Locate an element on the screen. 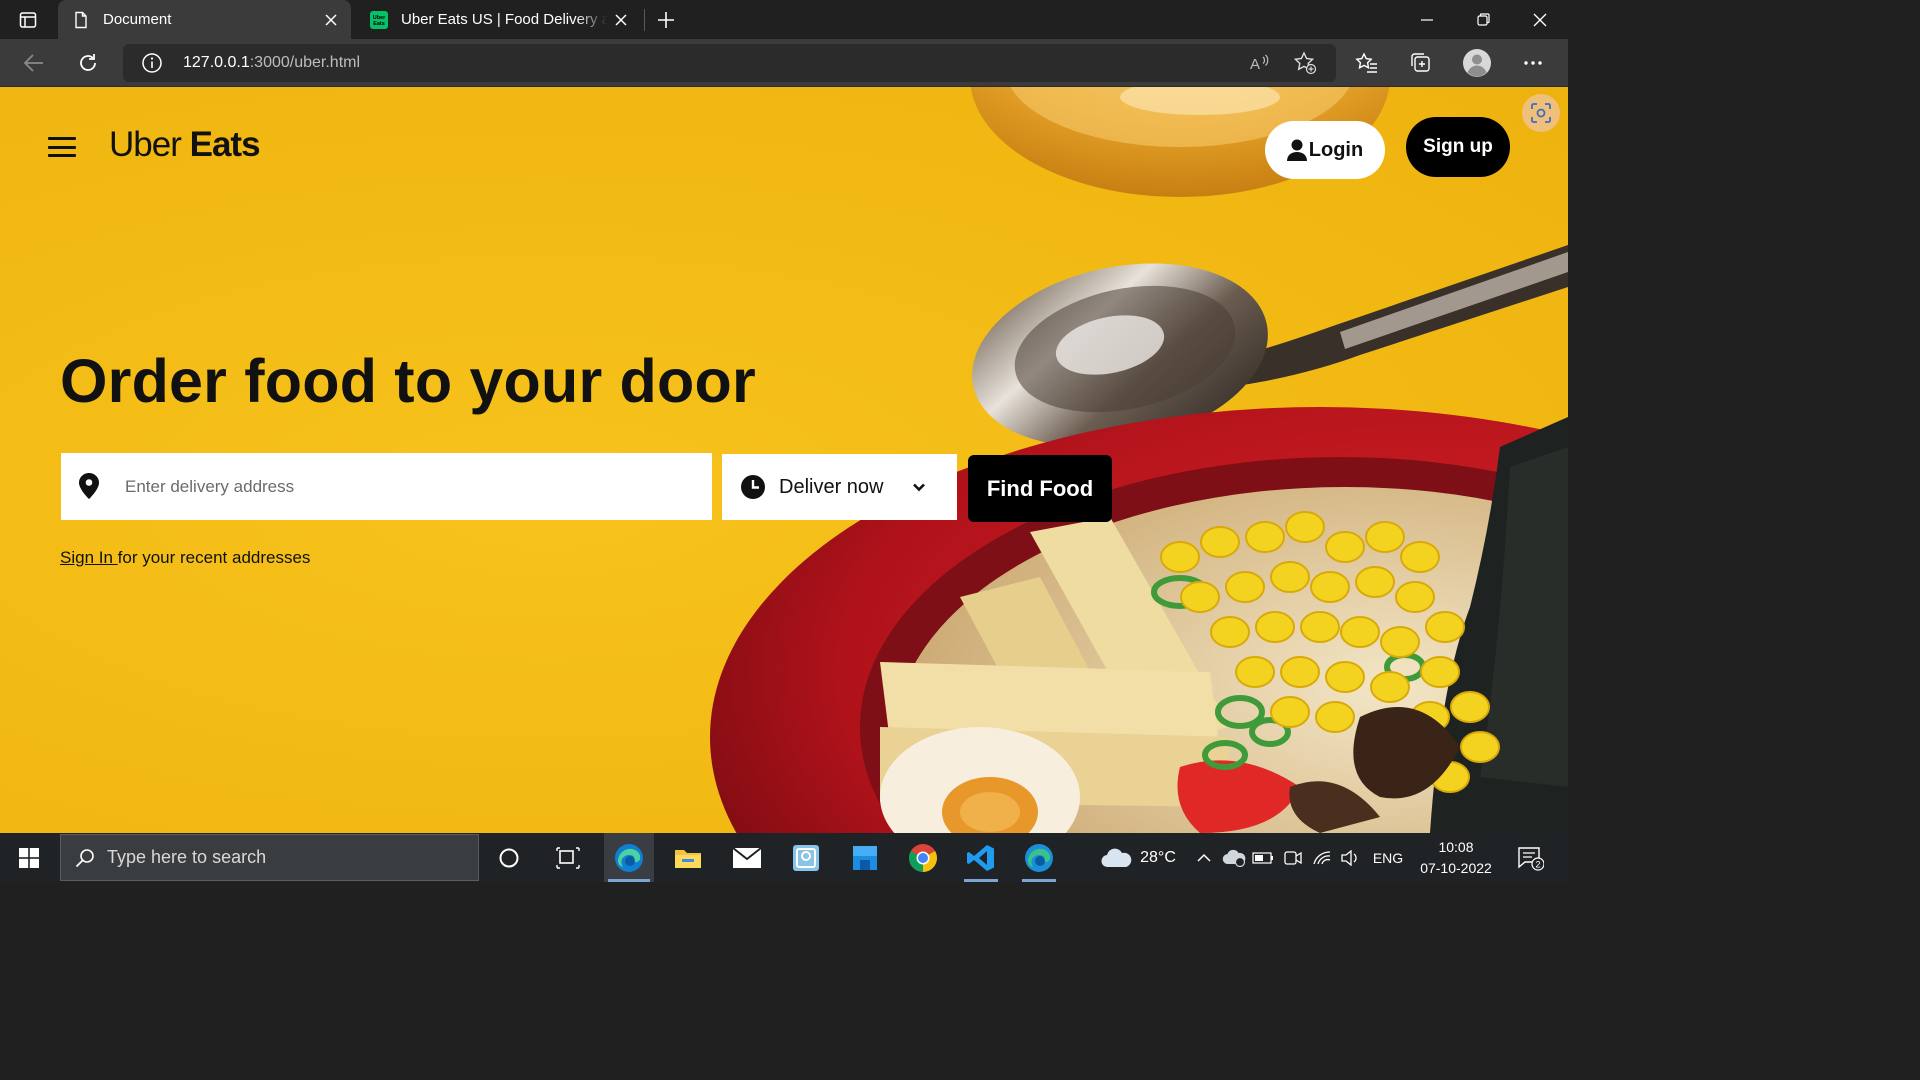  delivery-address-input is located at coordinates (410, 486).